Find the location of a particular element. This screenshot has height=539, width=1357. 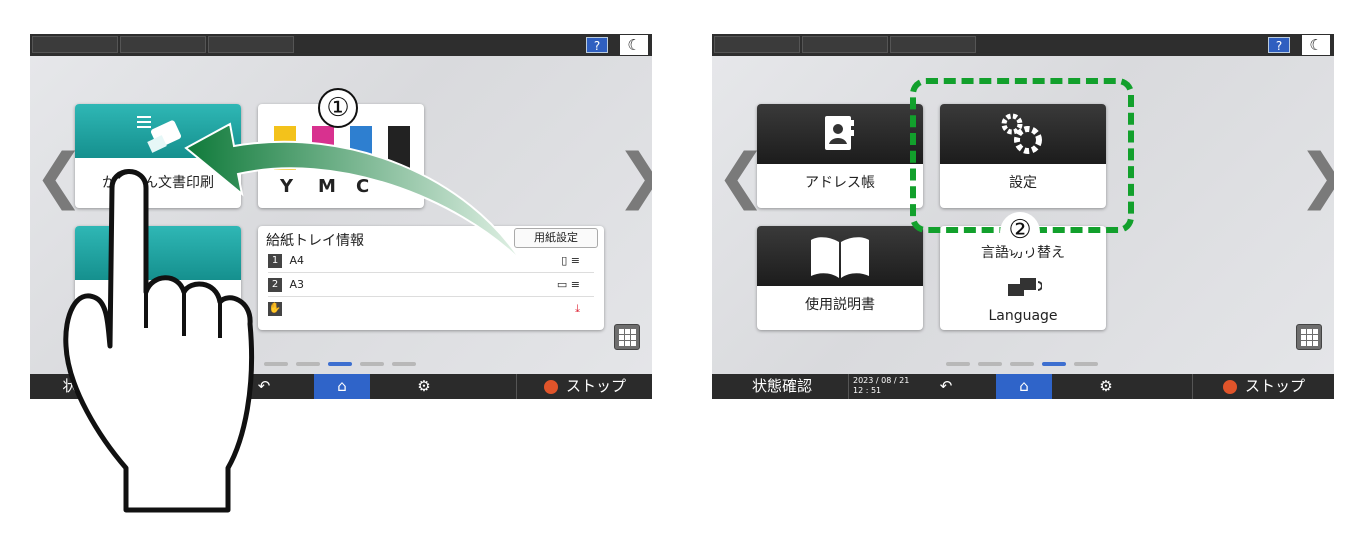

app-list-icon is located at coordinates (1309, 337).